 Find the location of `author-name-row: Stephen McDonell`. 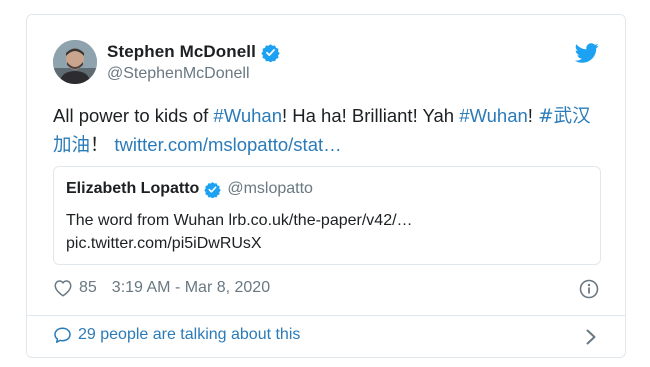

author-name-row: Stephen McDonell is located at coordinates (193, 52).